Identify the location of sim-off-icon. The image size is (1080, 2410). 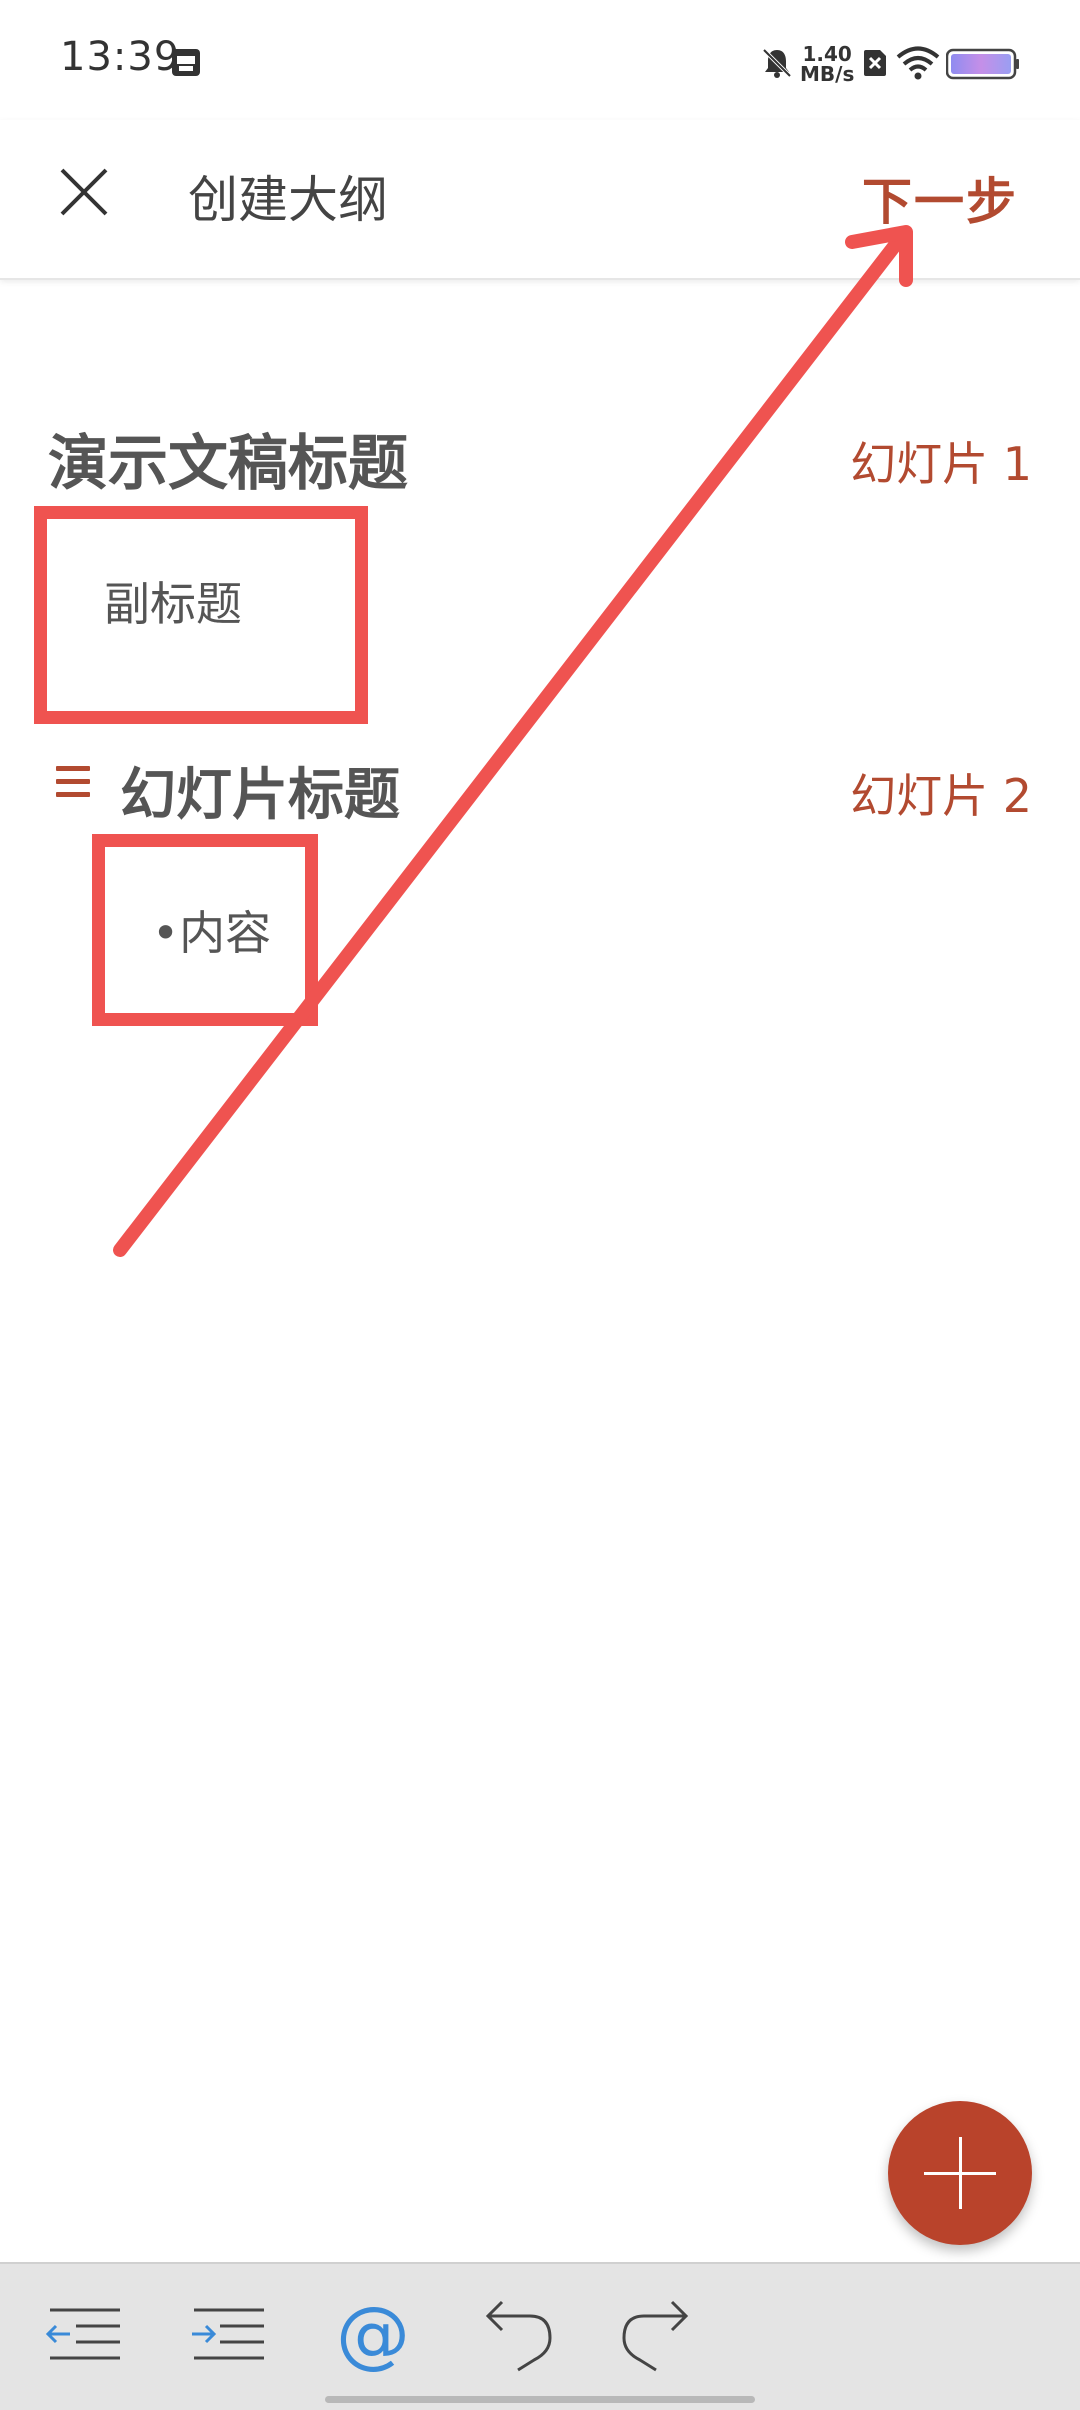
(875, 63).